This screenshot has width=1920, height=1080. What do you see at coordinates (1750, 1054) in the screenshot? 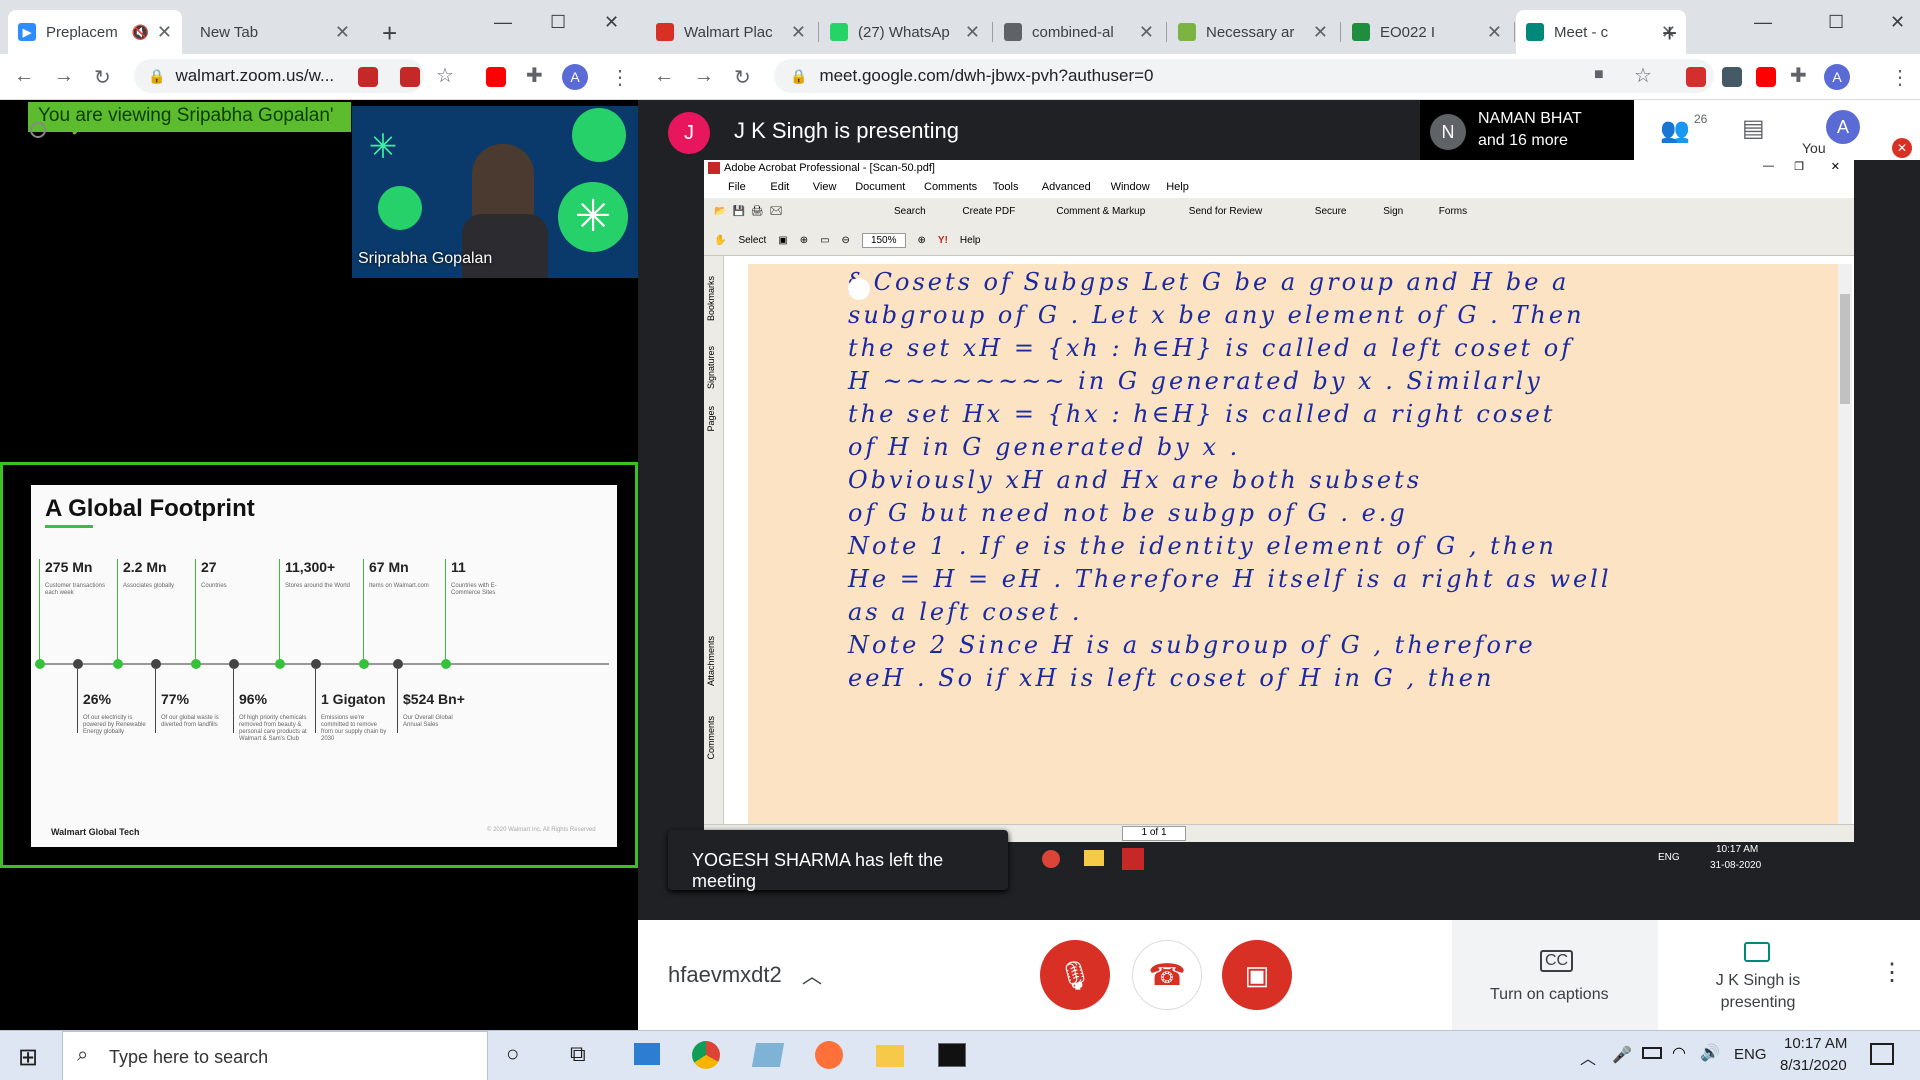
I see `language-indicator: ENG` at bounding box center [1750, 1054].